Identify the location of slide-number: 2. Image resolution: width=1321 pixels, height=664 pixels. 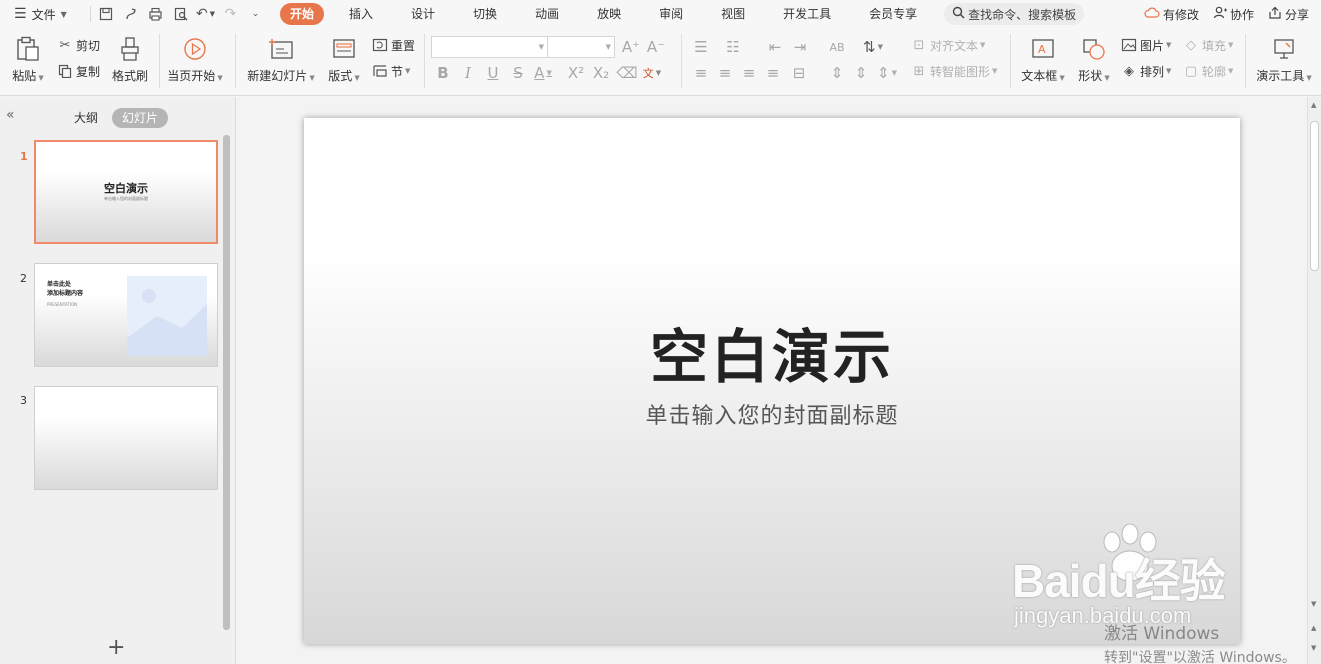
(23, 278).